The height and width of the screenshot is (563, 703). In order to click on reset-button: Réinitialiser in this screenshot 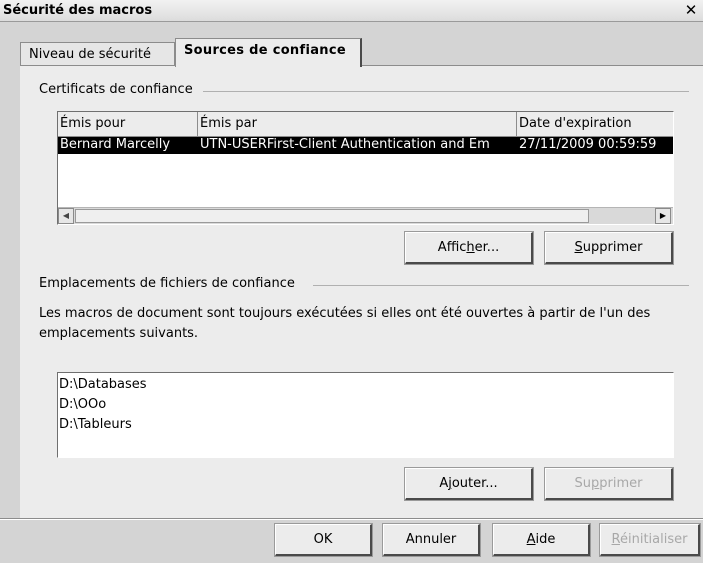, I will do `click(650, 540)`.